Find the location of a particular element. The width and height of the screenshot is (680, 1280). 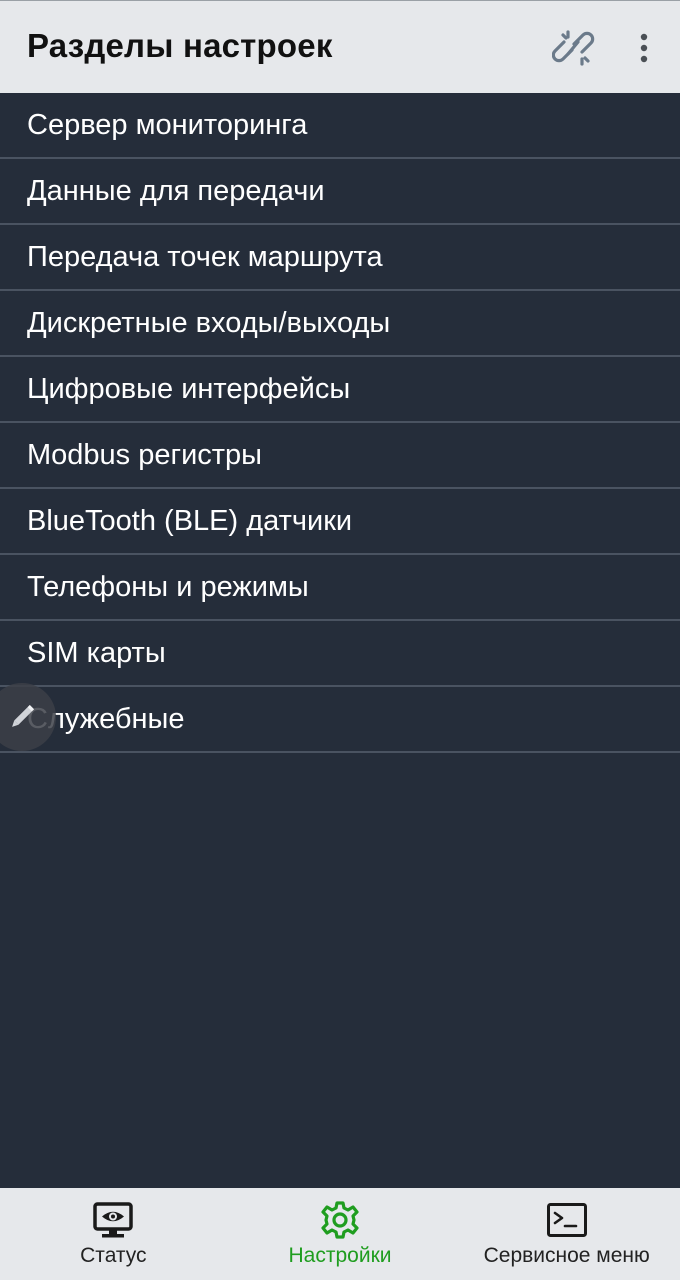

more-options-button is located at coordinates (644, 48).